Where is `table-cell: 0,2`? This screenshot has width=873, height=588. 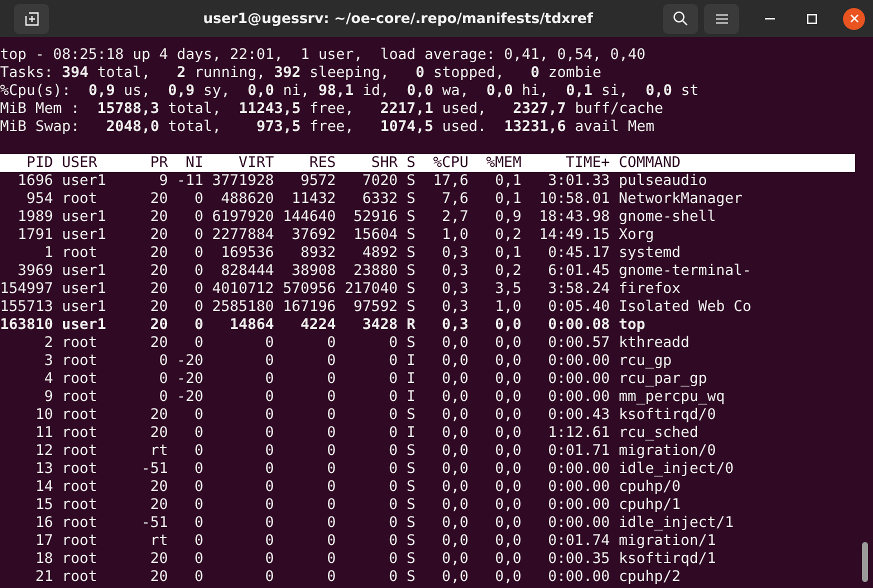
table-cell: 0,2 is located at coordinates (508, 271).